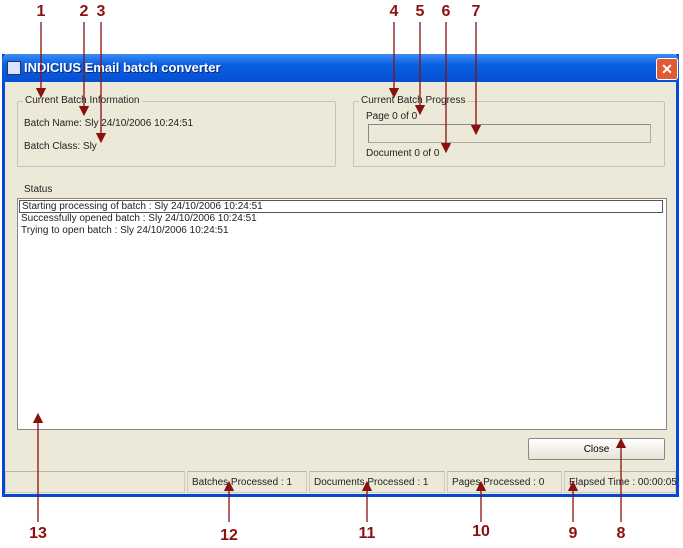 Image resolution: width=683 pixels, height=548 pixels. I want to click on callout-3: 3, so click(101, 11).